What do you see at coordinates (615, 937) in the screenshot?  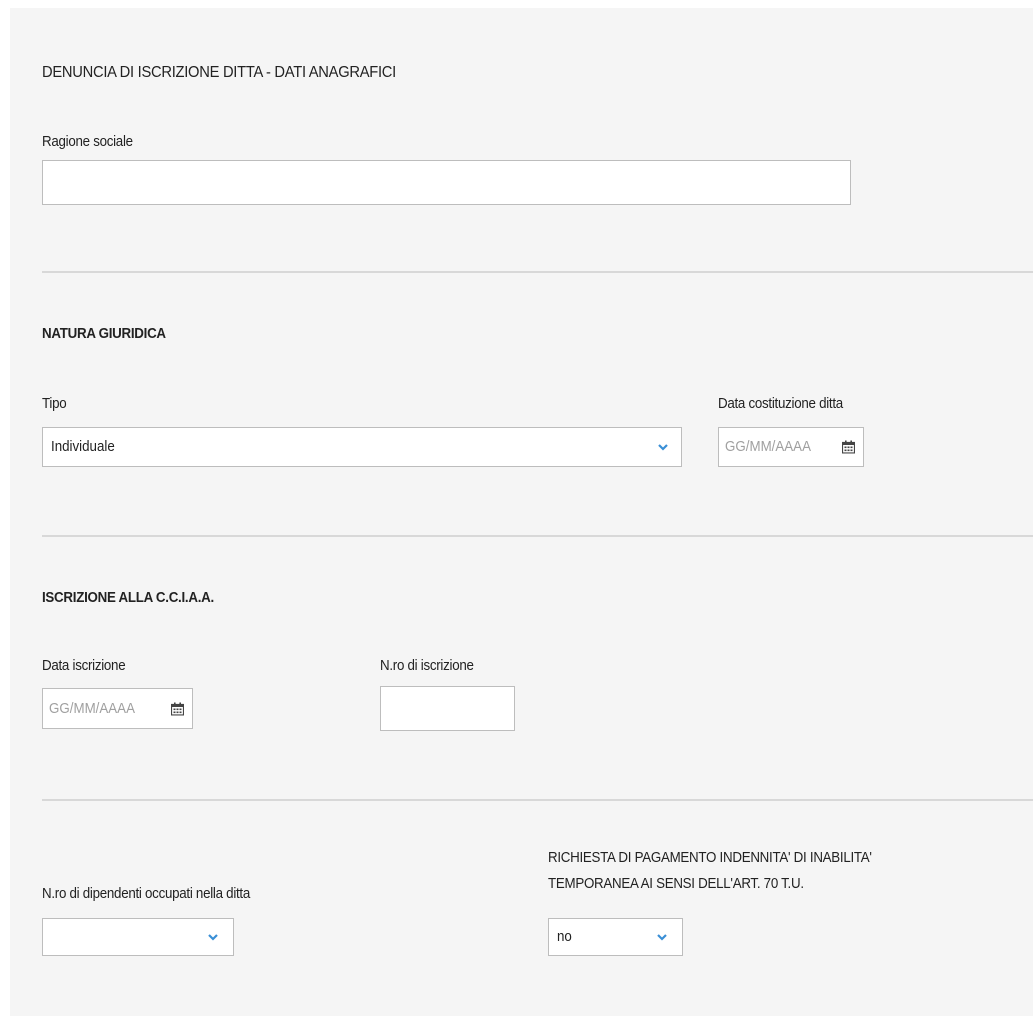 I see `richiesta-pagamento-select: no` at bounding box center [615, 937].